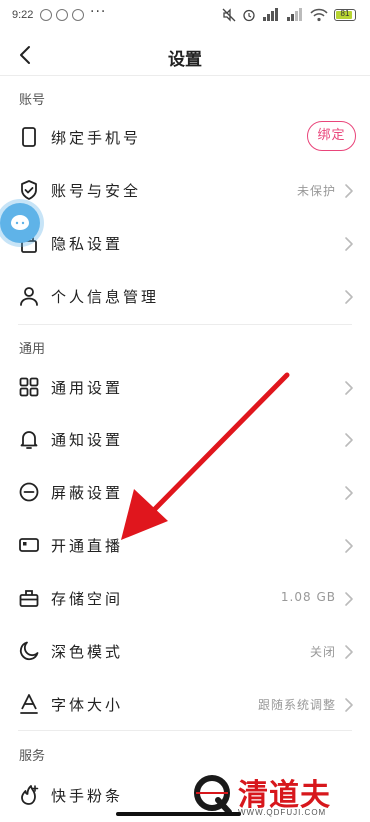  I want to click on navigation-bar: 设置, so click(185, 55).